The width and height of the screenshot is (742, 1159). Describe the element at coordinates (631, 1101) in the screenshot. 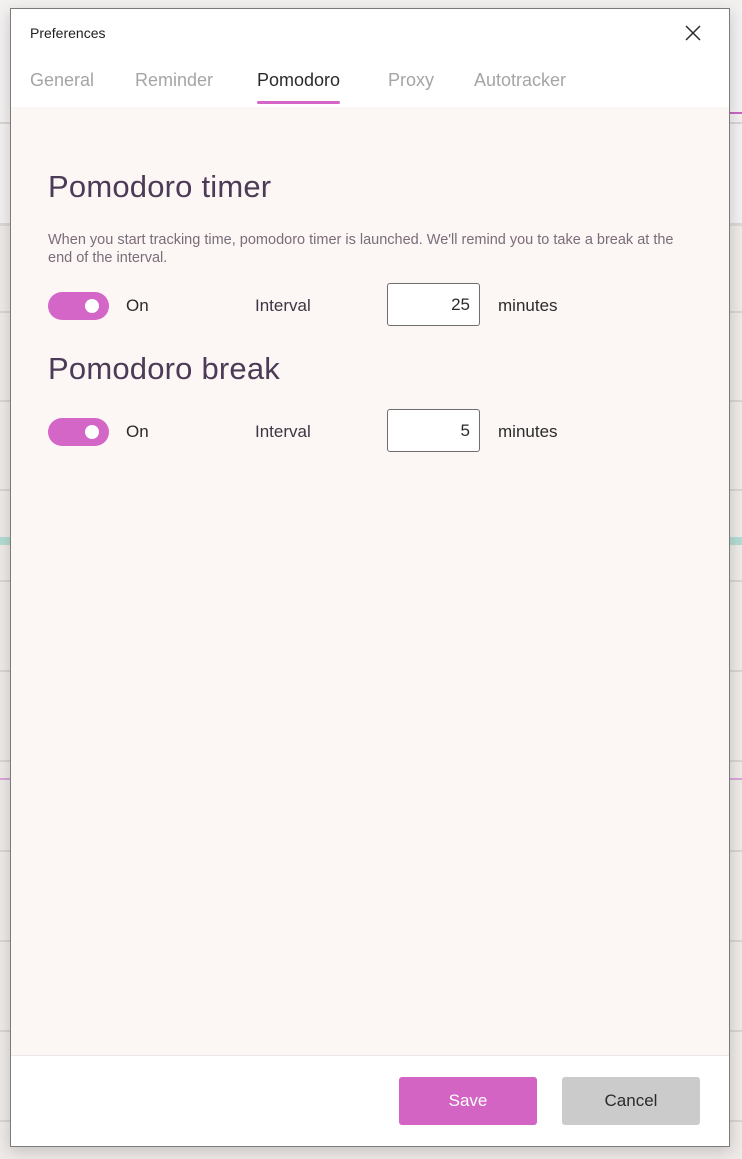

I see `cancel-button: Cancel` at that location.